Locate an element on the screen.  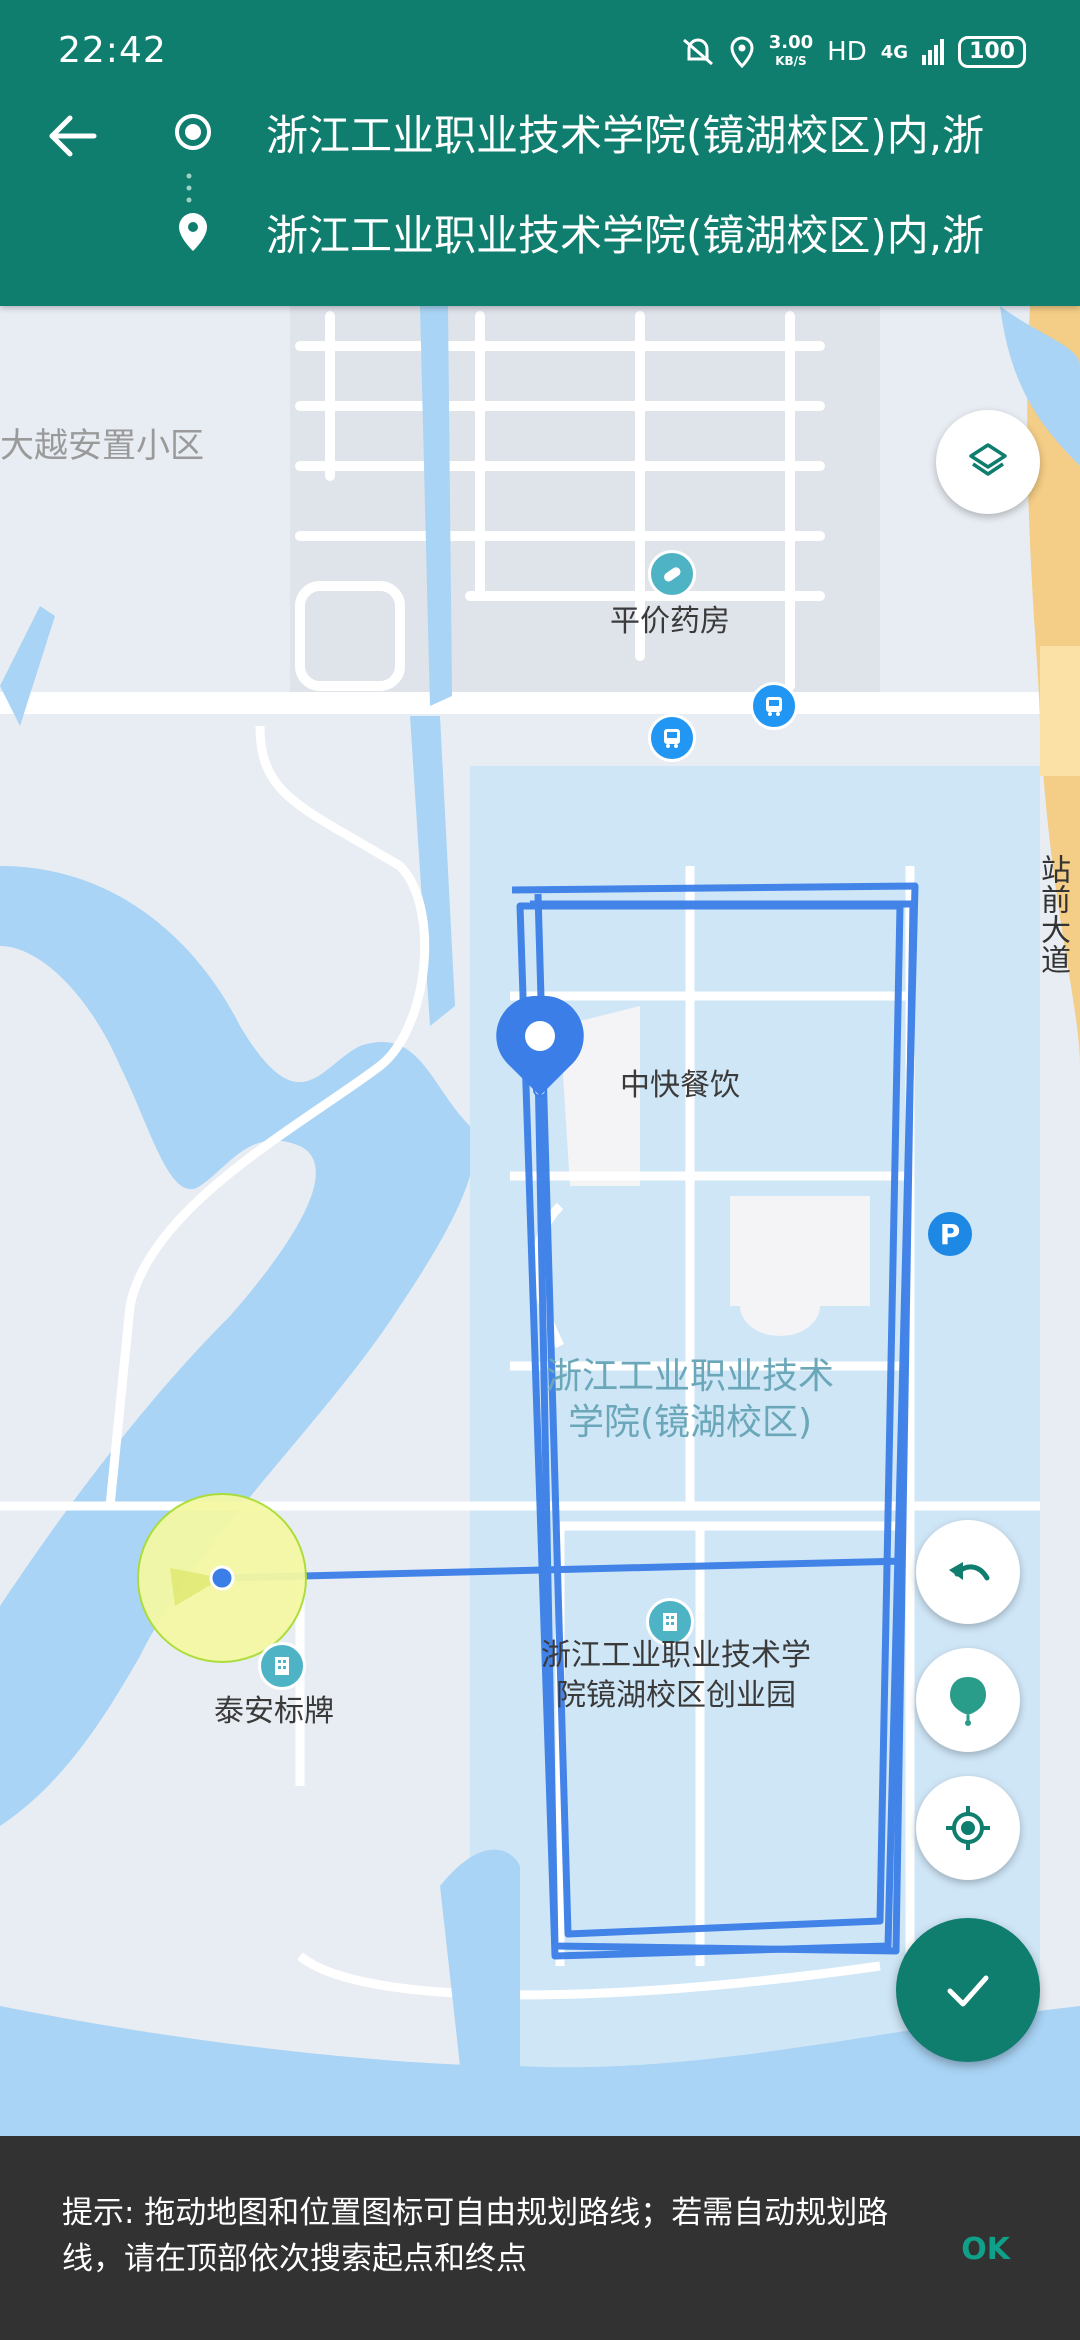
crosshair-icon is located at coordinates (968, 1828).